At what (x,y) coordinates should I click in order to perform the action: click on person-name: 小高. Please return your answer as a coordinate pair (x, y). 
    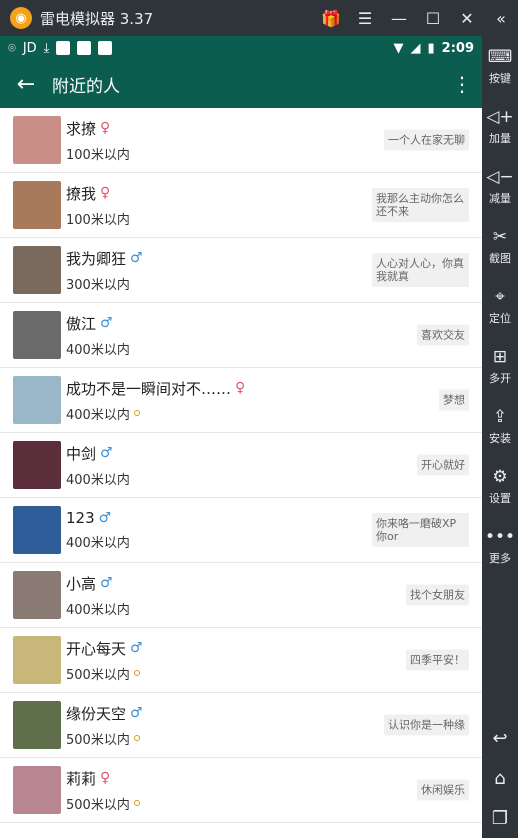
    Looking at the image, I should click on (81, 583).